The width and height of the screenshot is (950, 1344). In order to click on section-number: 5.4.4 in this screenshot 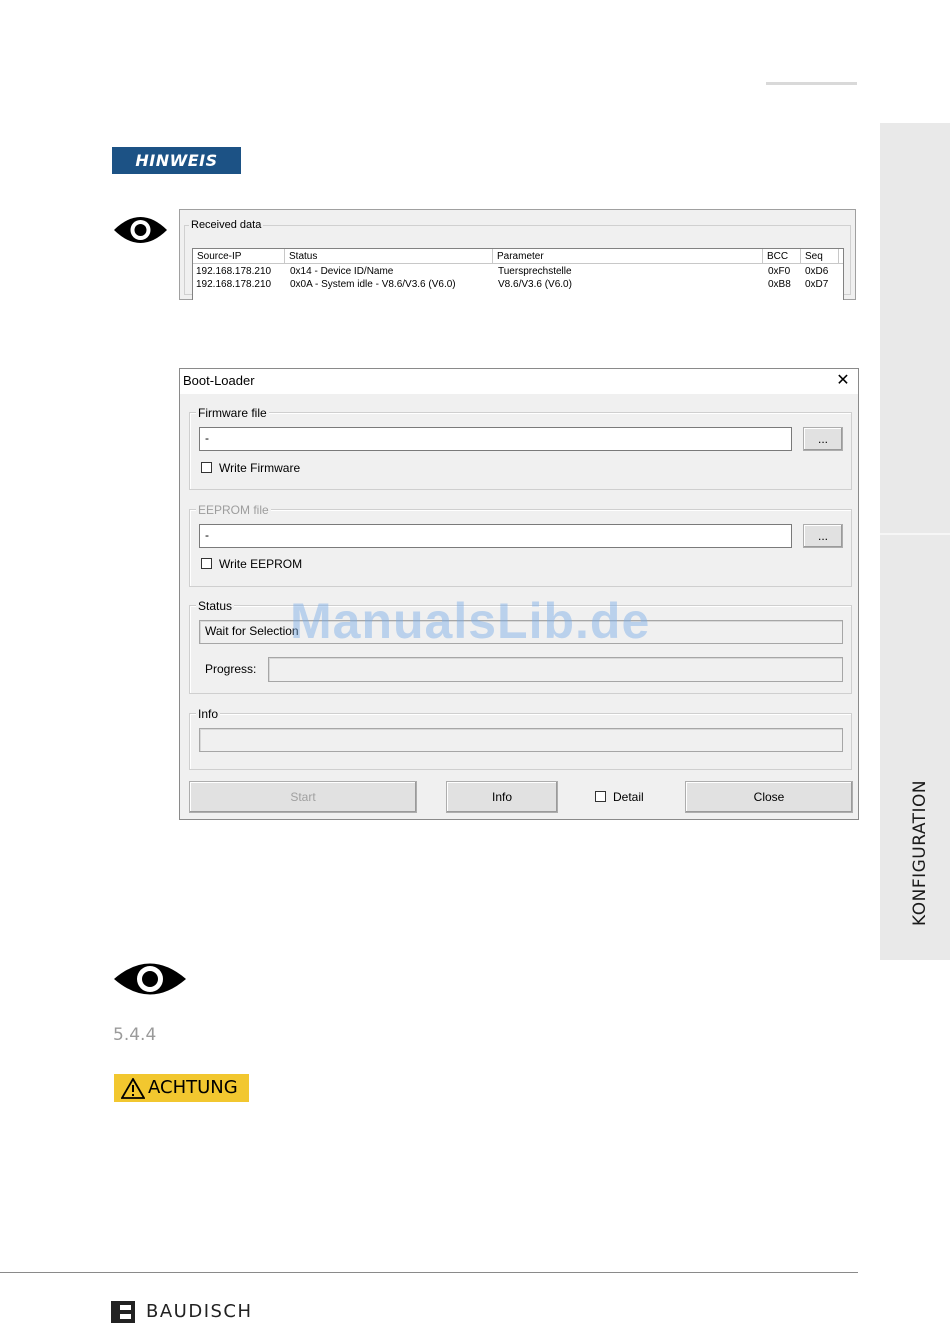, I will do `click(135, 1035)`.